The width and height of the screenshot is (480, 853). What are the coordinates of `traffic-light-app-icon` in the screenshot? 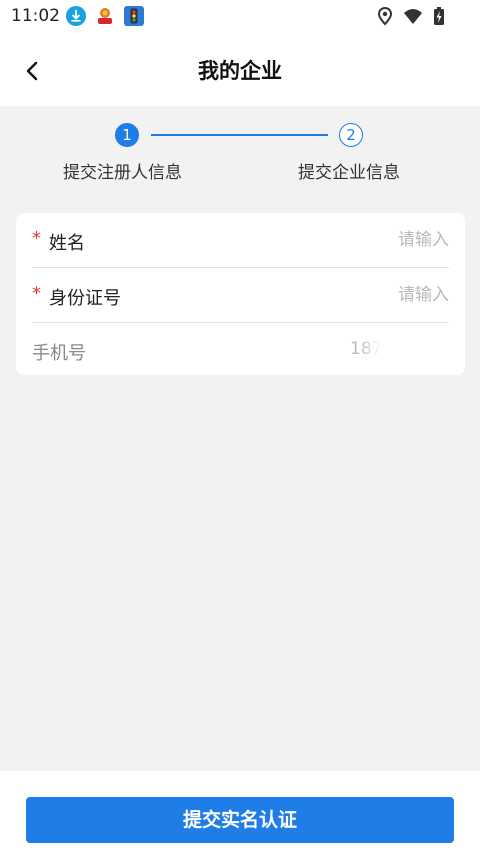 It's located at (134, 16).